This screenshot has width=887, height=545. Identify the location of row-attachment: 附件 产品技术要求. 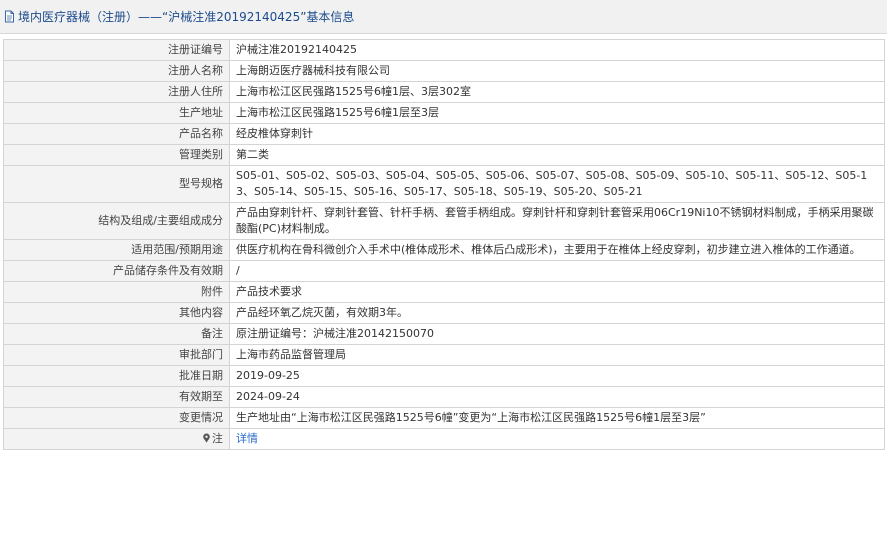
(444, 292).